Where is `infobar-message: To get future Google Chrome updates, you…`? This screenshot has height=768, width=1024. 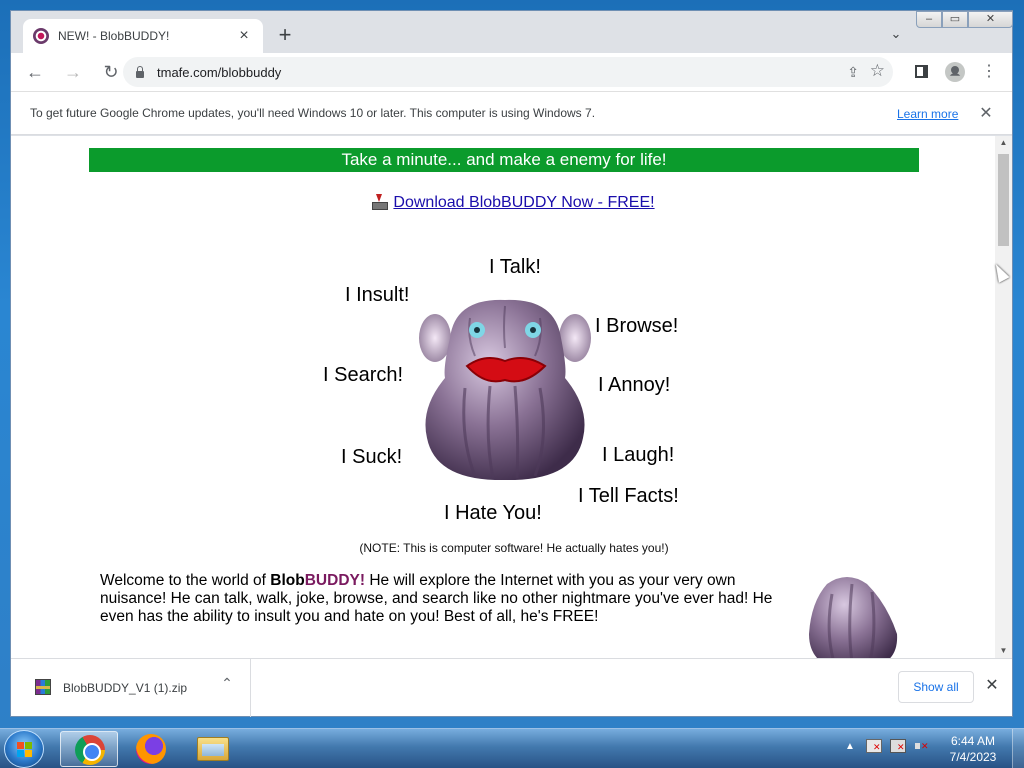 infobar-message: To get future Google Chrome updates, you… is located at coordinates (313, 113).